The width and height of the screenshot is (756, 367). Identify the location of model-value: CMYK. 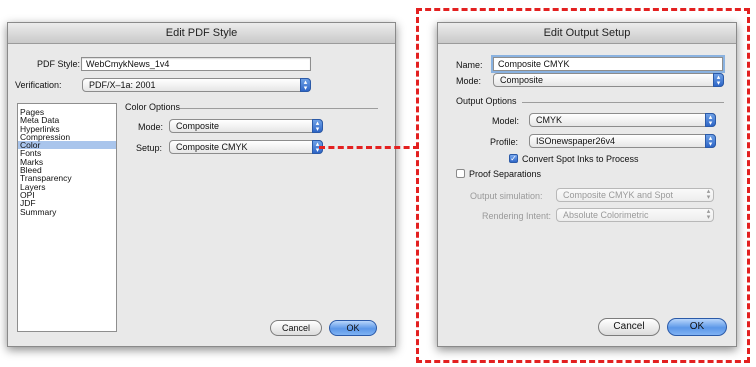
(549, 120).